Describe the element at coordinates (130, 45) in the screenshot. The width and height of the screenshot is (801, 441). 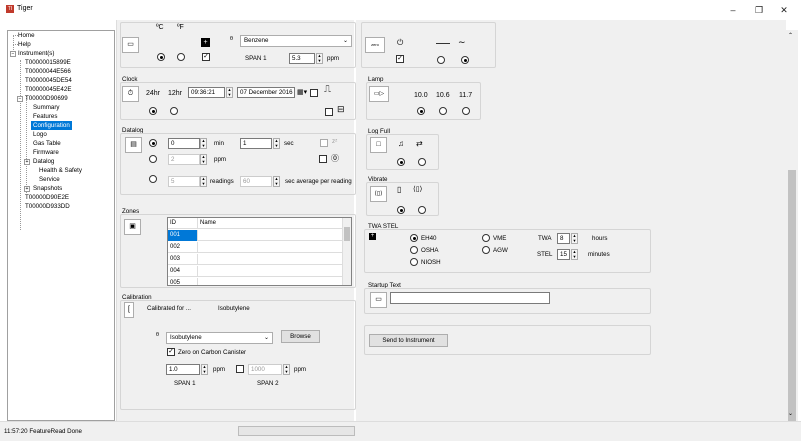
I see `units-icon: ▭` at that location.